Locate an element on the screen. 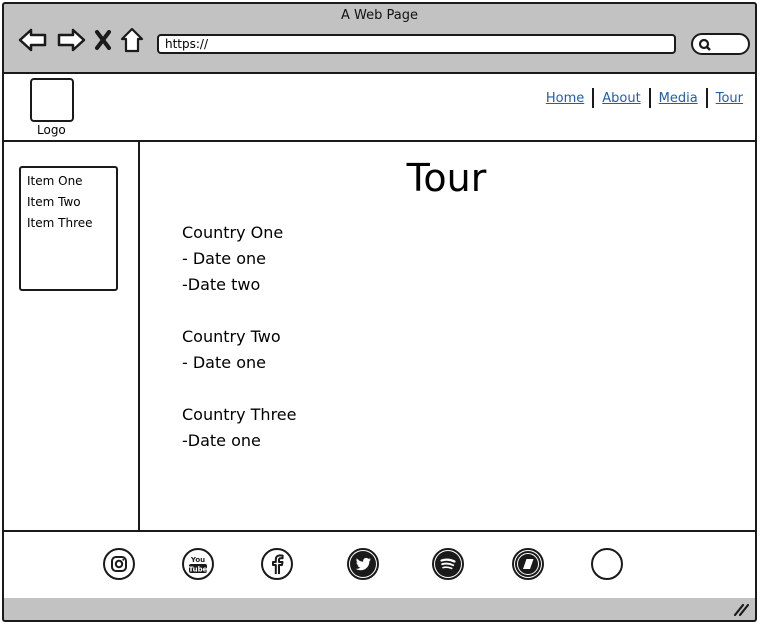 Image resolution: width=760 pixels, height=625 pixels. browser-nav-controls is located at coordinates (81, 40).